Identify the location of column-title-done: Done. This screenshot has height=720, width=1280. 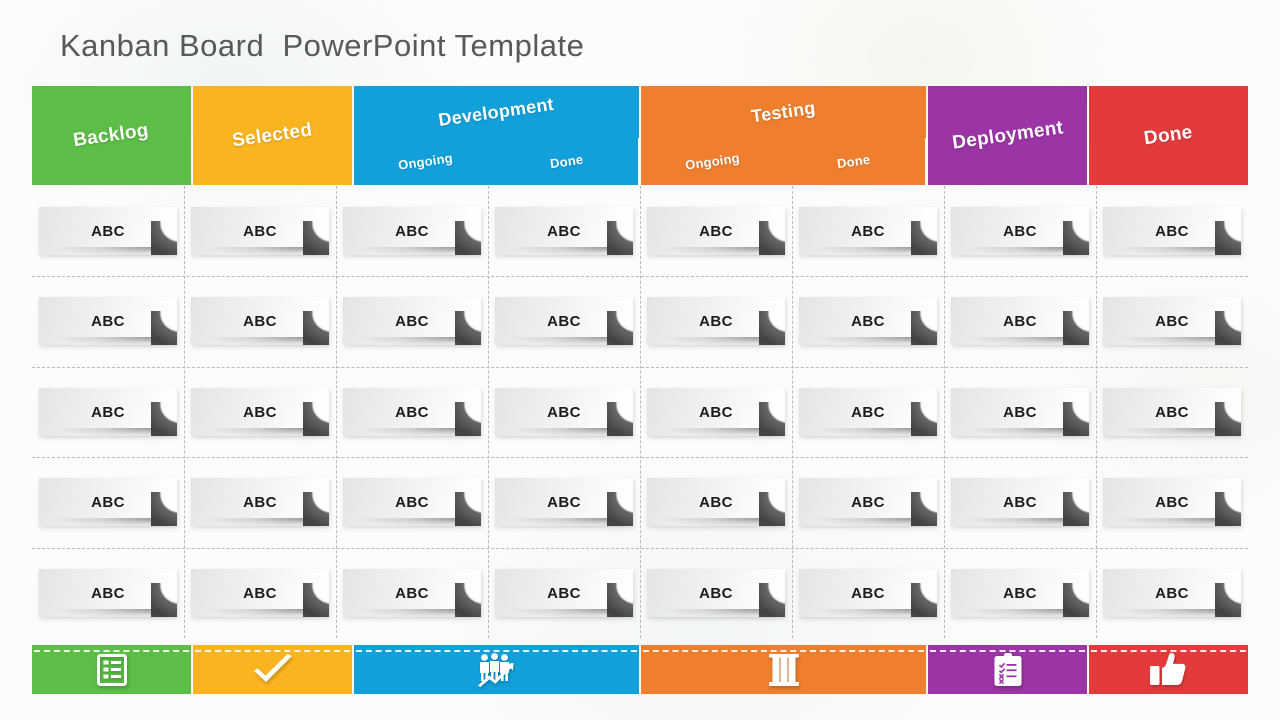
(1168, 135).